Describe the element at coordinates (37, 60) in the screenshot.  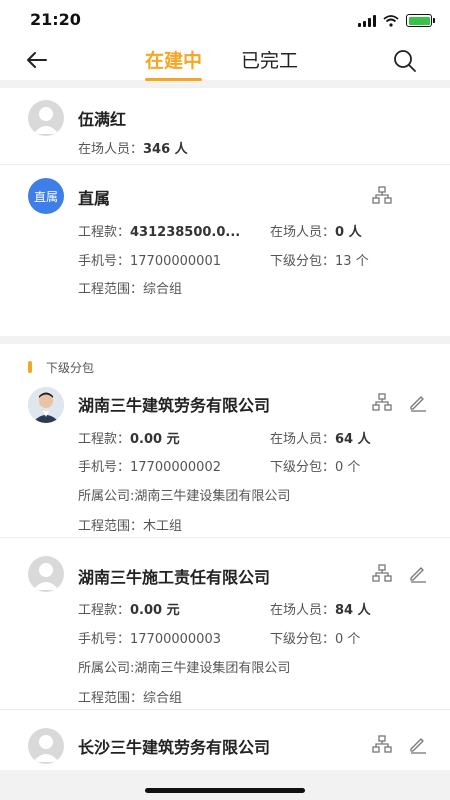
I see `back-arrow-icon` at that location.